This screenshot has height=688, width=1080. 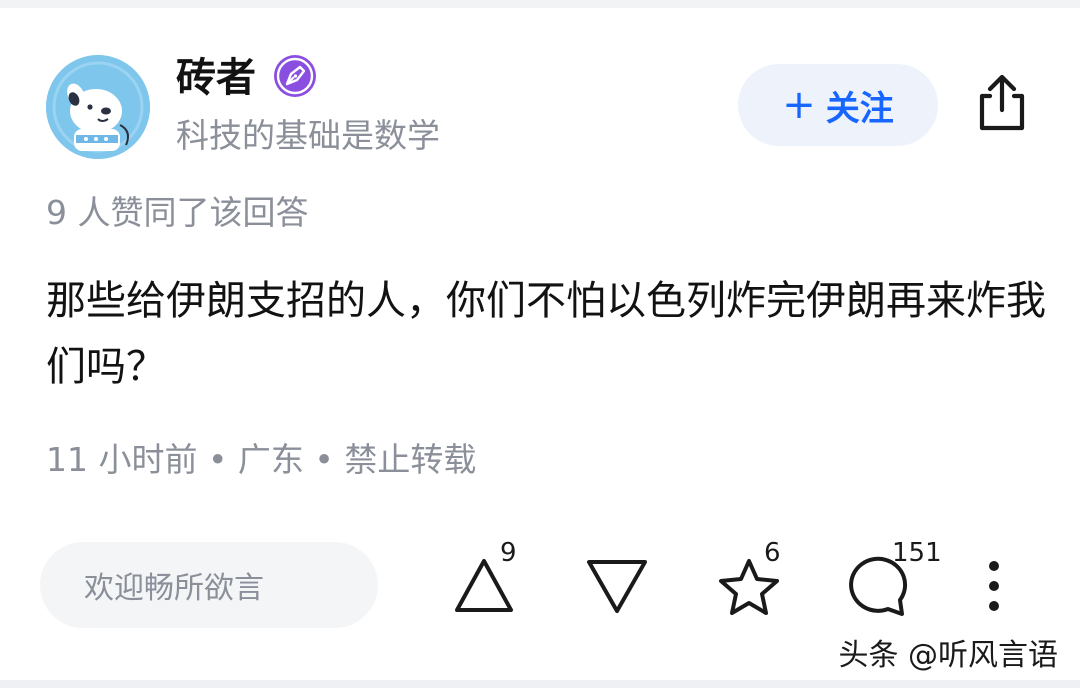 What do you see at coordinates (917, 553) in the screenshot?
I see `comment-count: 151` at bounding box center [917, 553].